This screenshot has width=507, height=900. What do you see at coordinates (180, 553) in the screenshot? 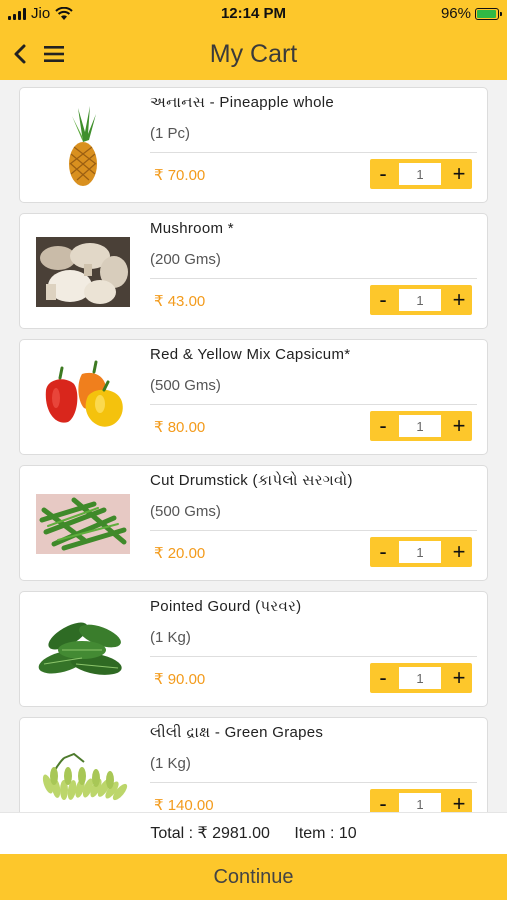
I see `product-price: ₹ 20.00` at bounding box center [180, 553].